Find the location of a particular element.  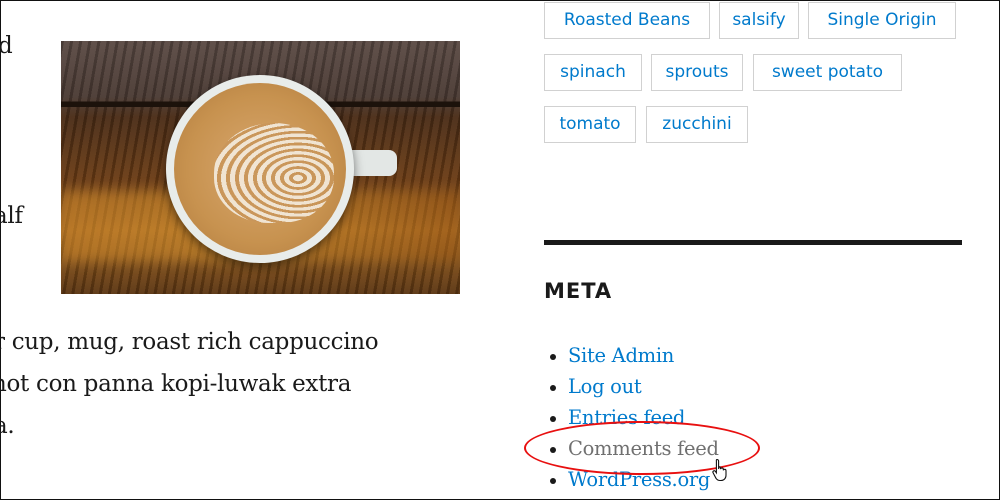

list-item: WordPress.org is located at coordinates (631, 479).